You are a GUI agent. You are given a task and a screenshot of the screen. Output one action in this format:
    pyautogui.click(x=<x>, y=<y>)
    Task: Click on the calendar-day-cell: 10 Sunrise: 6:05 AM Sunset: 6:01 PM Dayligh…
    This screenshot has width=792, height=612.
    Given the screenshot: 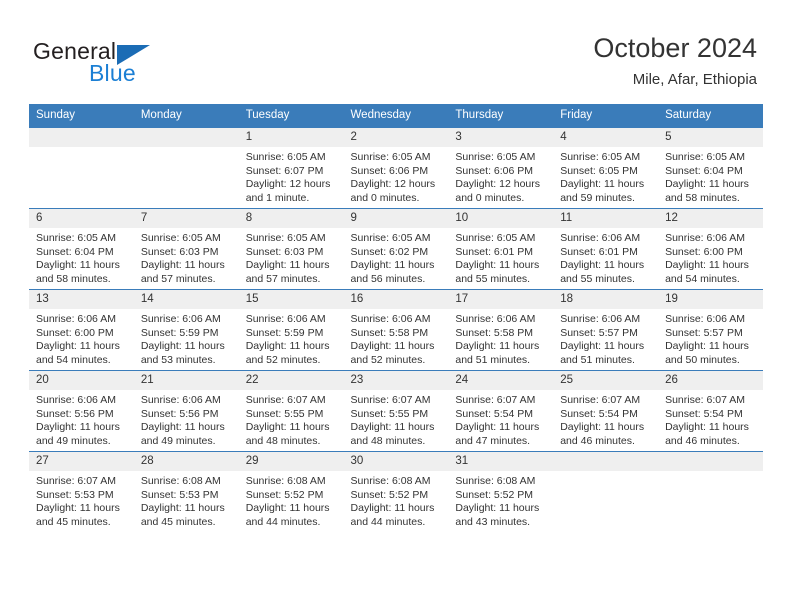 What is the action you would take?
    pyautogui.click(x=501, y=249)
    